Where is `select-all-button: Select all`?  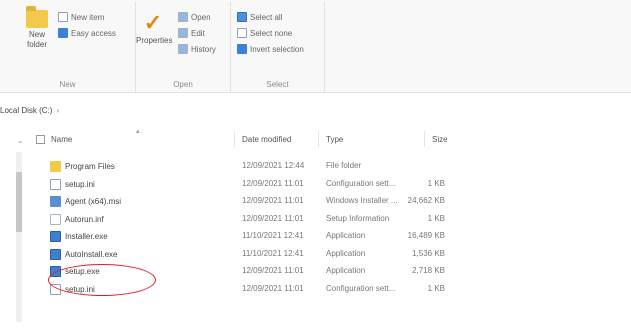 select-all-button: Select all is located at coordinates (259, 17).